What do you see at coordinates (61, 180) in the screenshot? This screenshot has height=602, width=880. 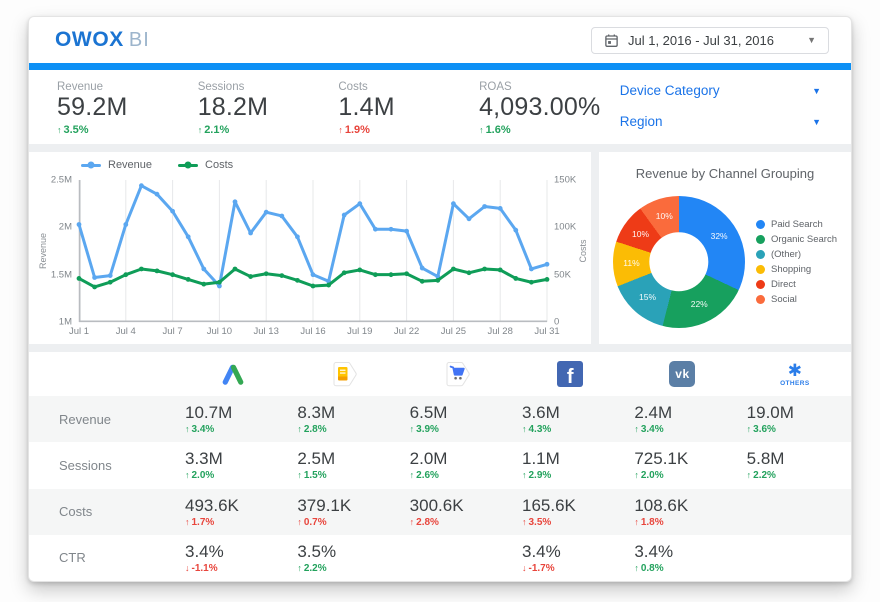 I see `y-axis-tick-left: 2.5M` at bounding box center [61, 180].